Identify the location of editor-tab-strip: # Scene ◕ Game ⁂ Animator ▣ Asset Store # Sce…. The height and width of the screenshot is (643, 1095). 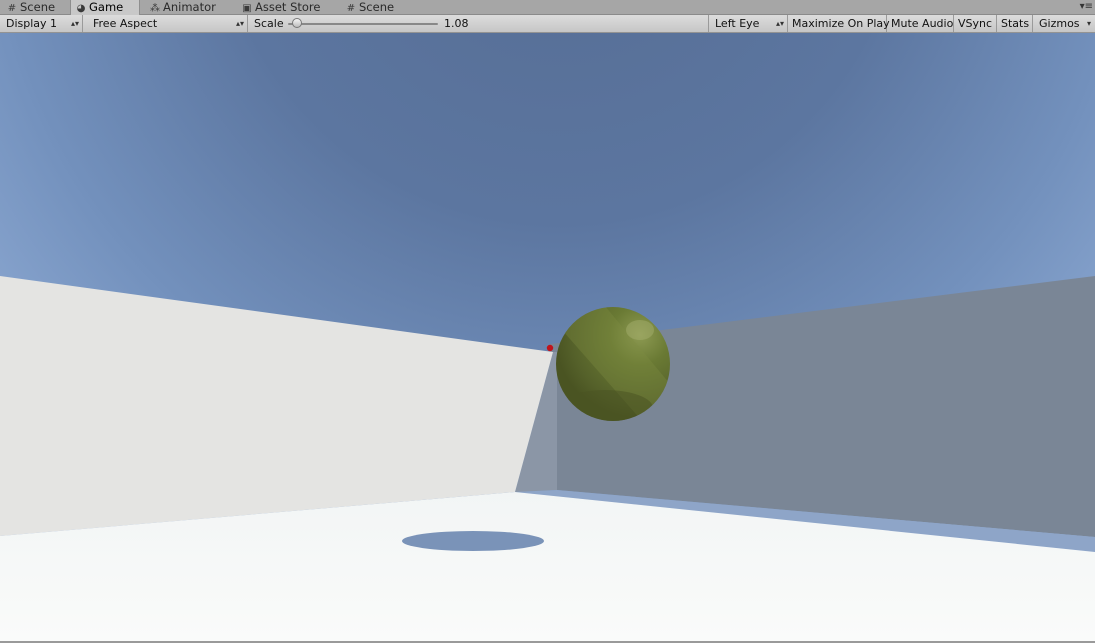
(547, 8).